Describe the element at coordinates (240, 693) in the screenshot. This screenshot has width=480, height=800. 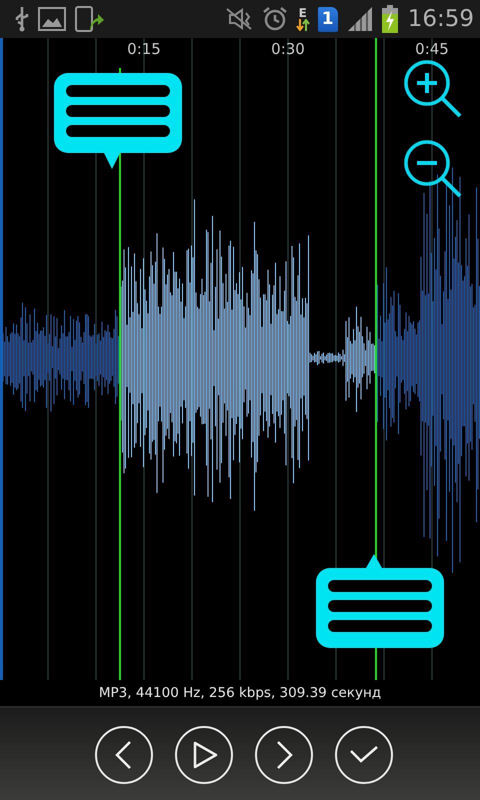
I see `file-info: MP3, 44100 Hz, 256 kbps, 309.39 секунд` at that location.